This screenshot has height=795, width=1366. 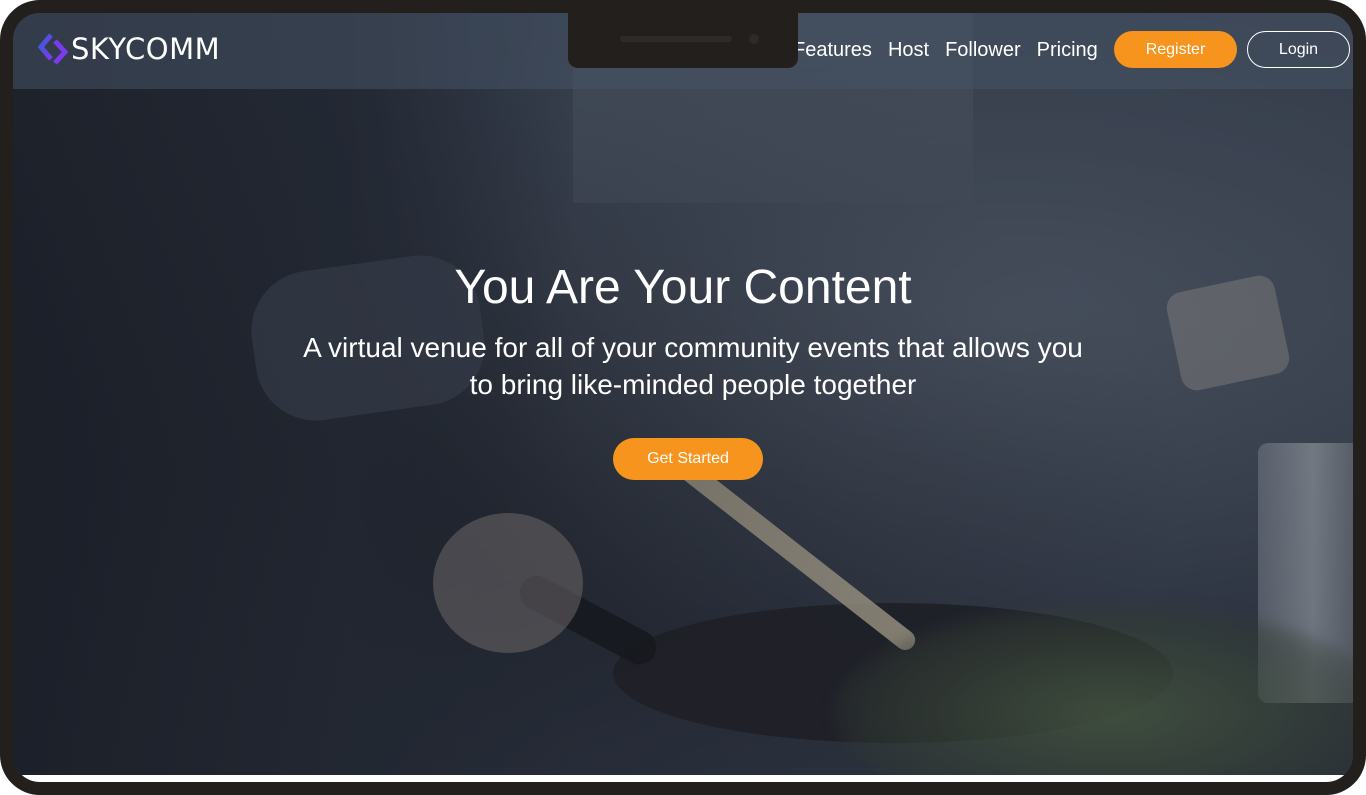 What do you see at coordinates (53, 49) in the screenshot?
I see `skycomm-logo-icon` at bounding box center [53, 49].